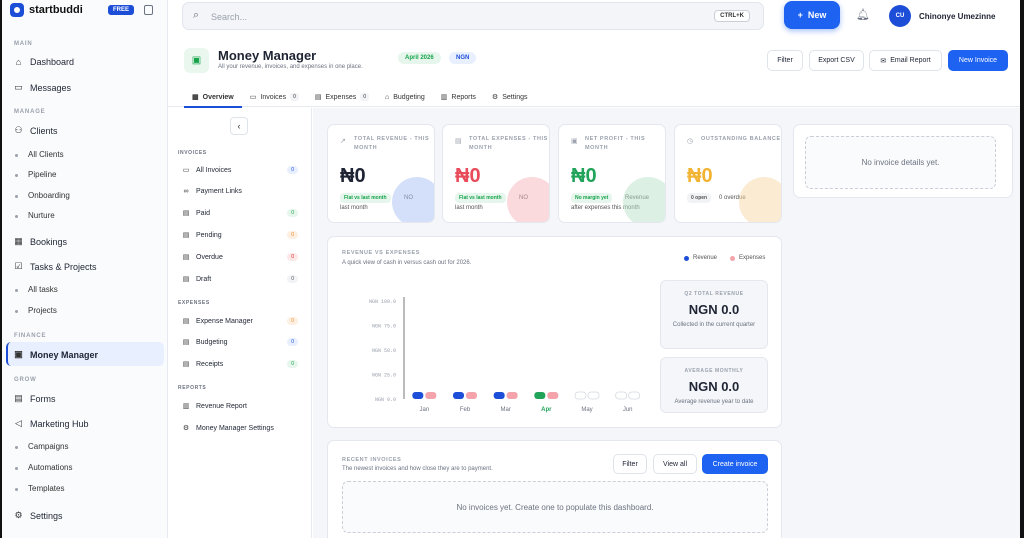 This screenshot has height=538, width=1024. Describe the element at coordinates (621, 395) in the screenshot. I see `revenue-bar-jun` at that location.